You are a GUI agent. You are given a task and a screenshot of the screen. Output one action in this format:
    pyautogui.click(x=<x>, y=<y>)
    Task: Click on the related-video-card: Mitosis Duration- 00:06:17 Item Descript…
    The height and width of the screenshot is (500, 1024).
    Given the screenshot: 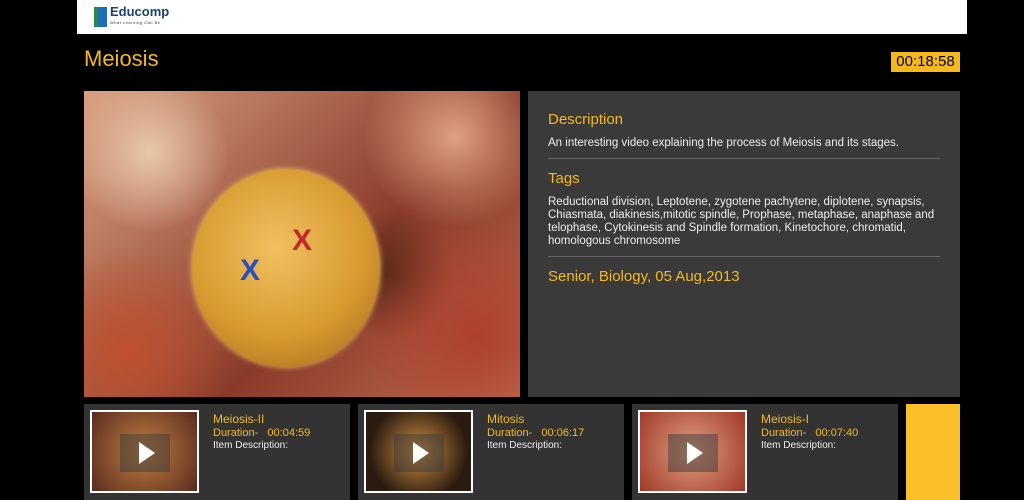 What is the action you would take?
    pyautogui.click(x=491, y=452)
    